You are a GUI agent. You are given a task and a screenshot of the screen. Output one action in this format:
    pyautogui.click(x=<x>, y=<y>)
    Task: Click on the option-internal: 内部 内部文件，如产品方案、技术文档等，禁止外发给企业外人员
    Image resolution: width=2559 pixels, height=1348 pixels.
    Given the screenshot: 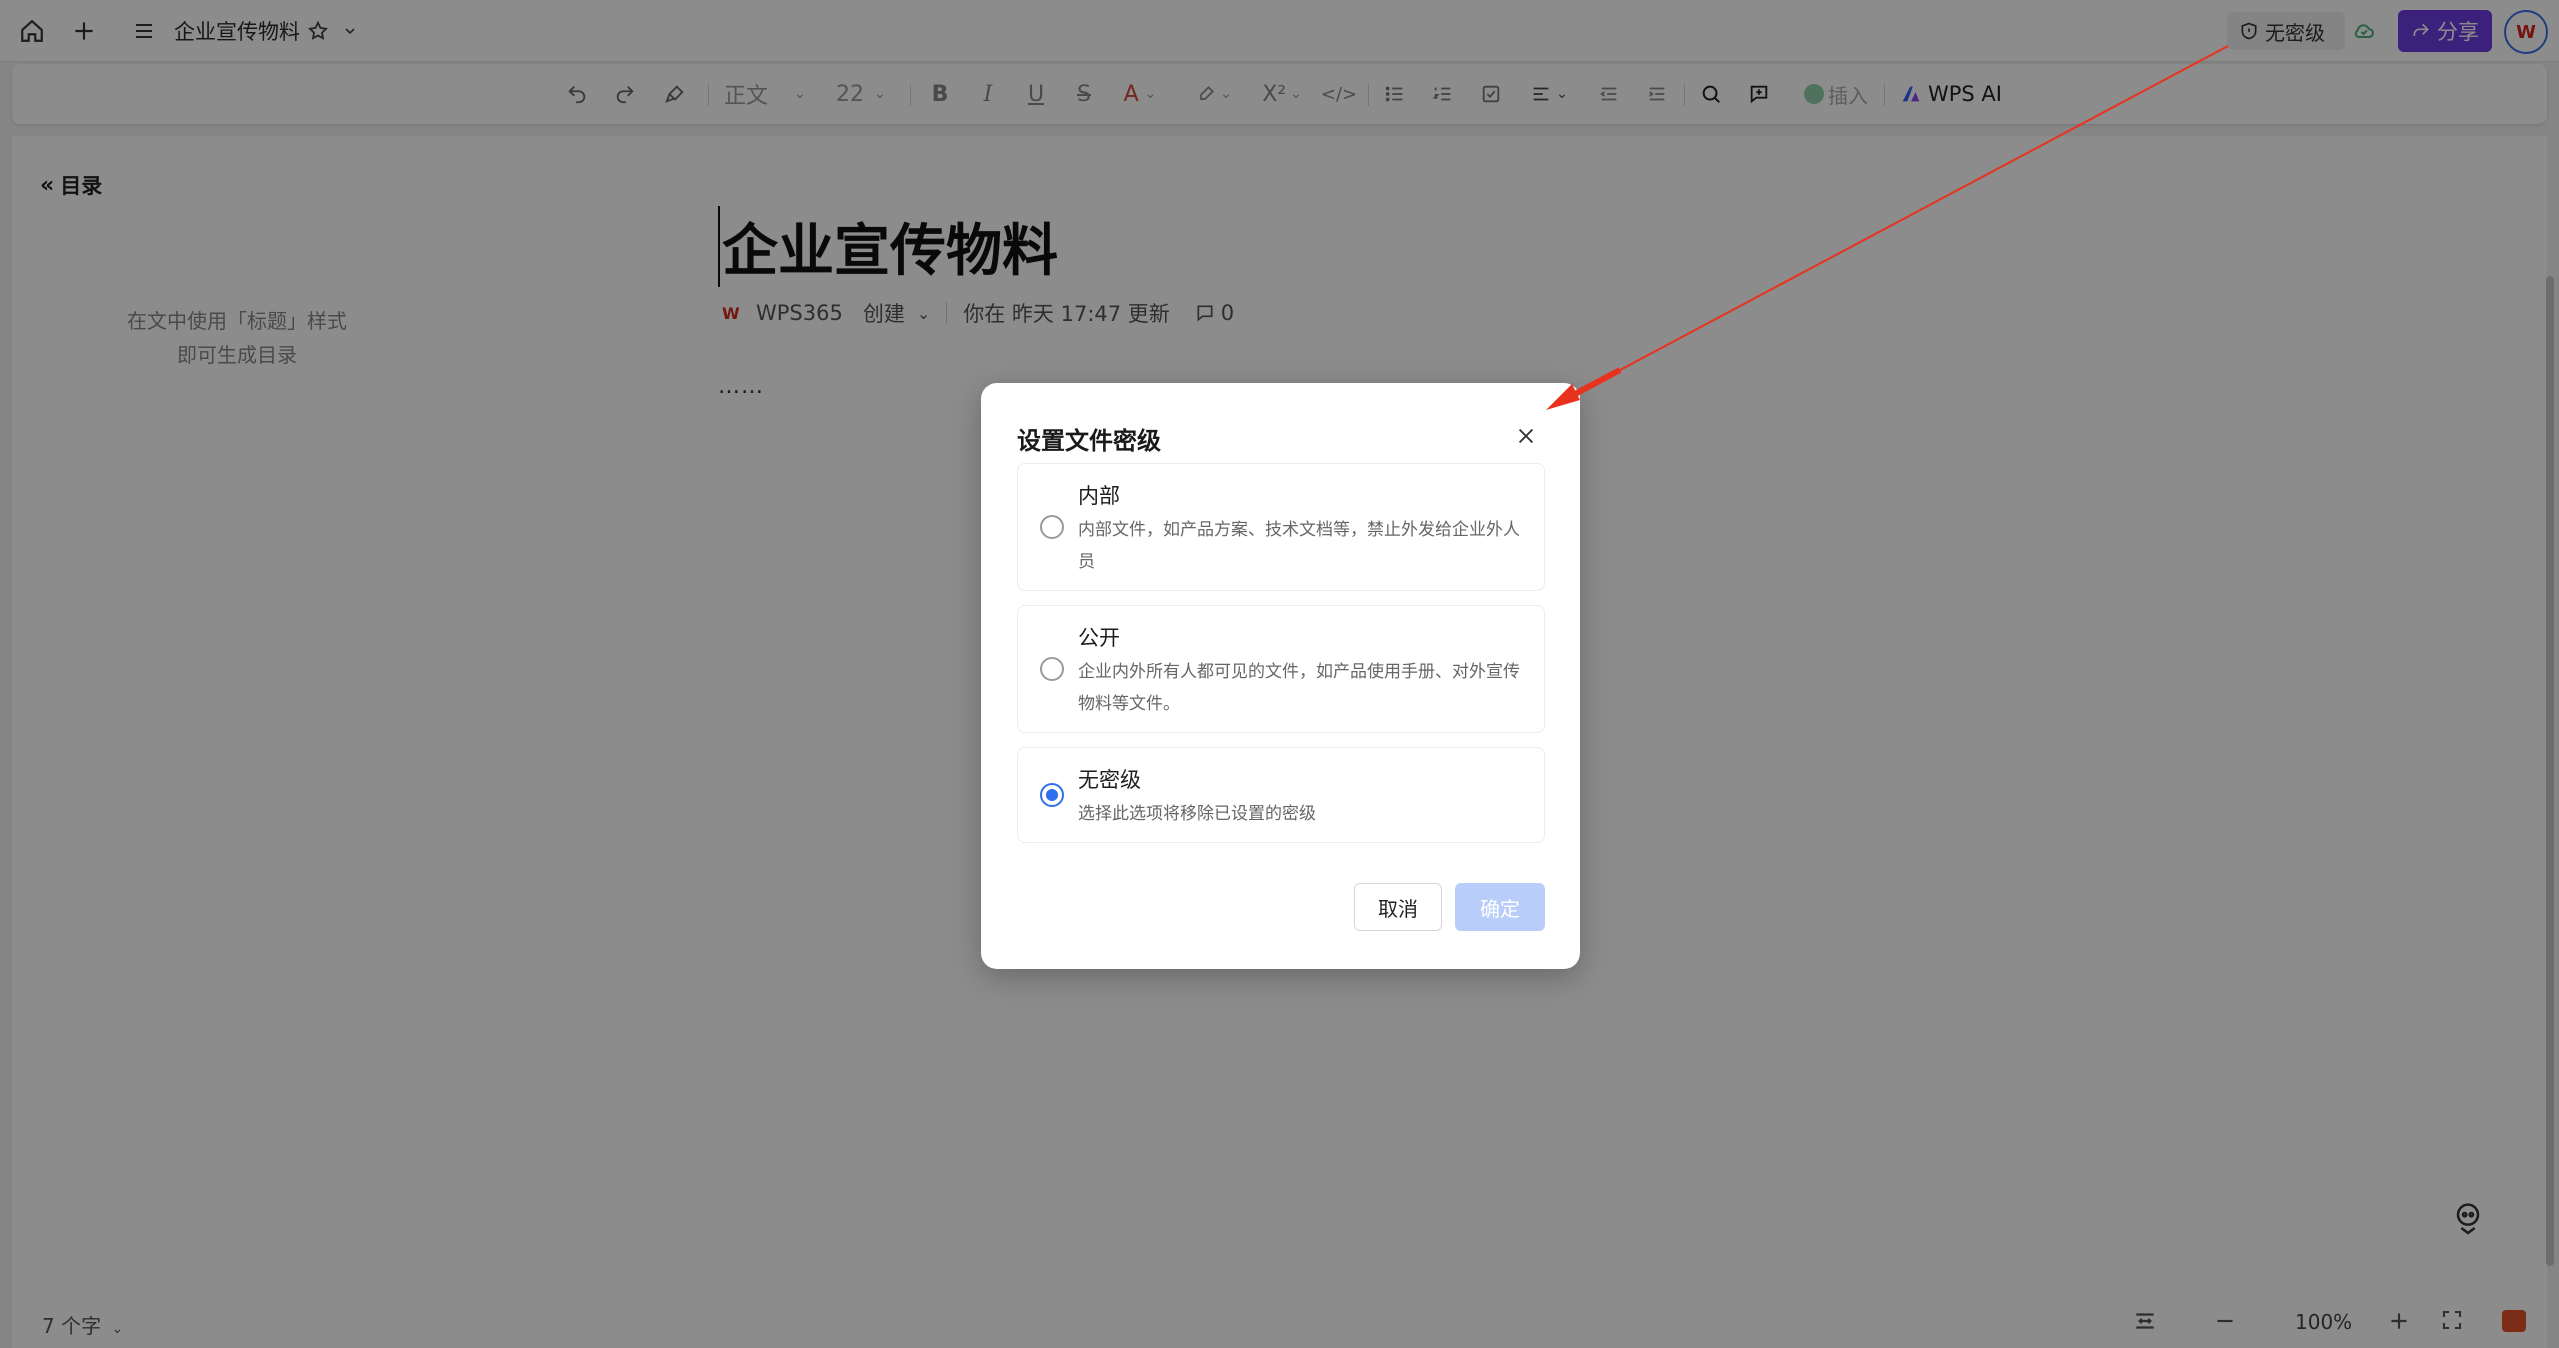 What is the action you would take?
    pyautogui.click(x=1281, y=527)
    